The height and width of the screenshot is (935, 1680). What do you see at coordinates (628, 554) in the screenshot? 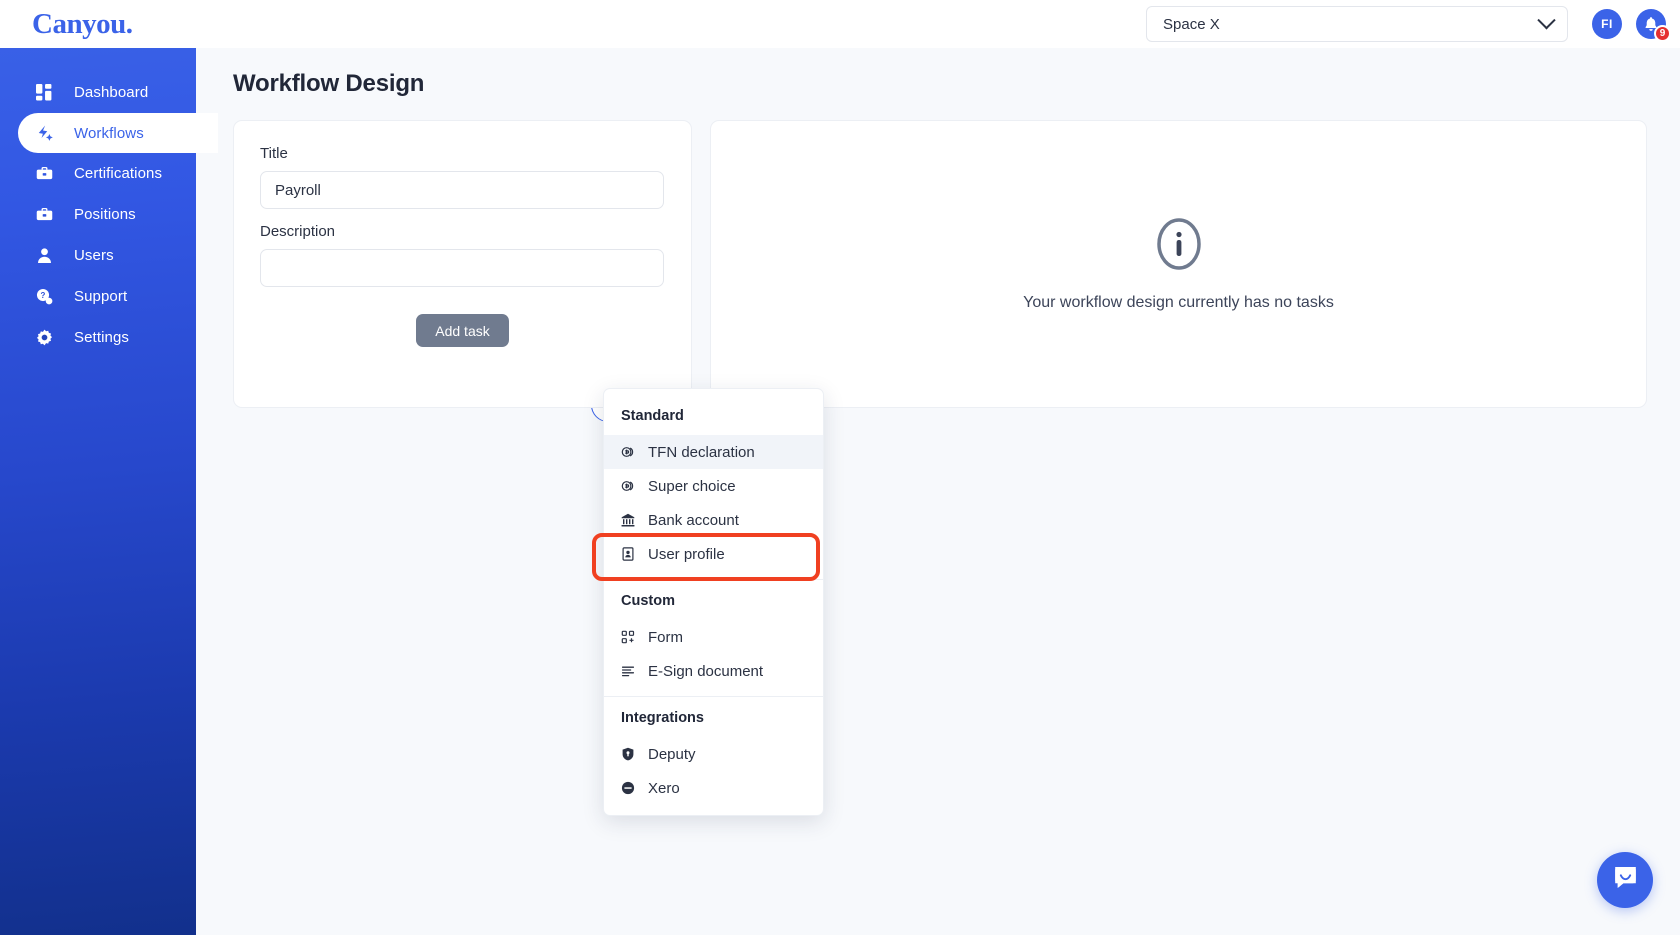
I see `id-card-icon` at bounding box center [628, 554].